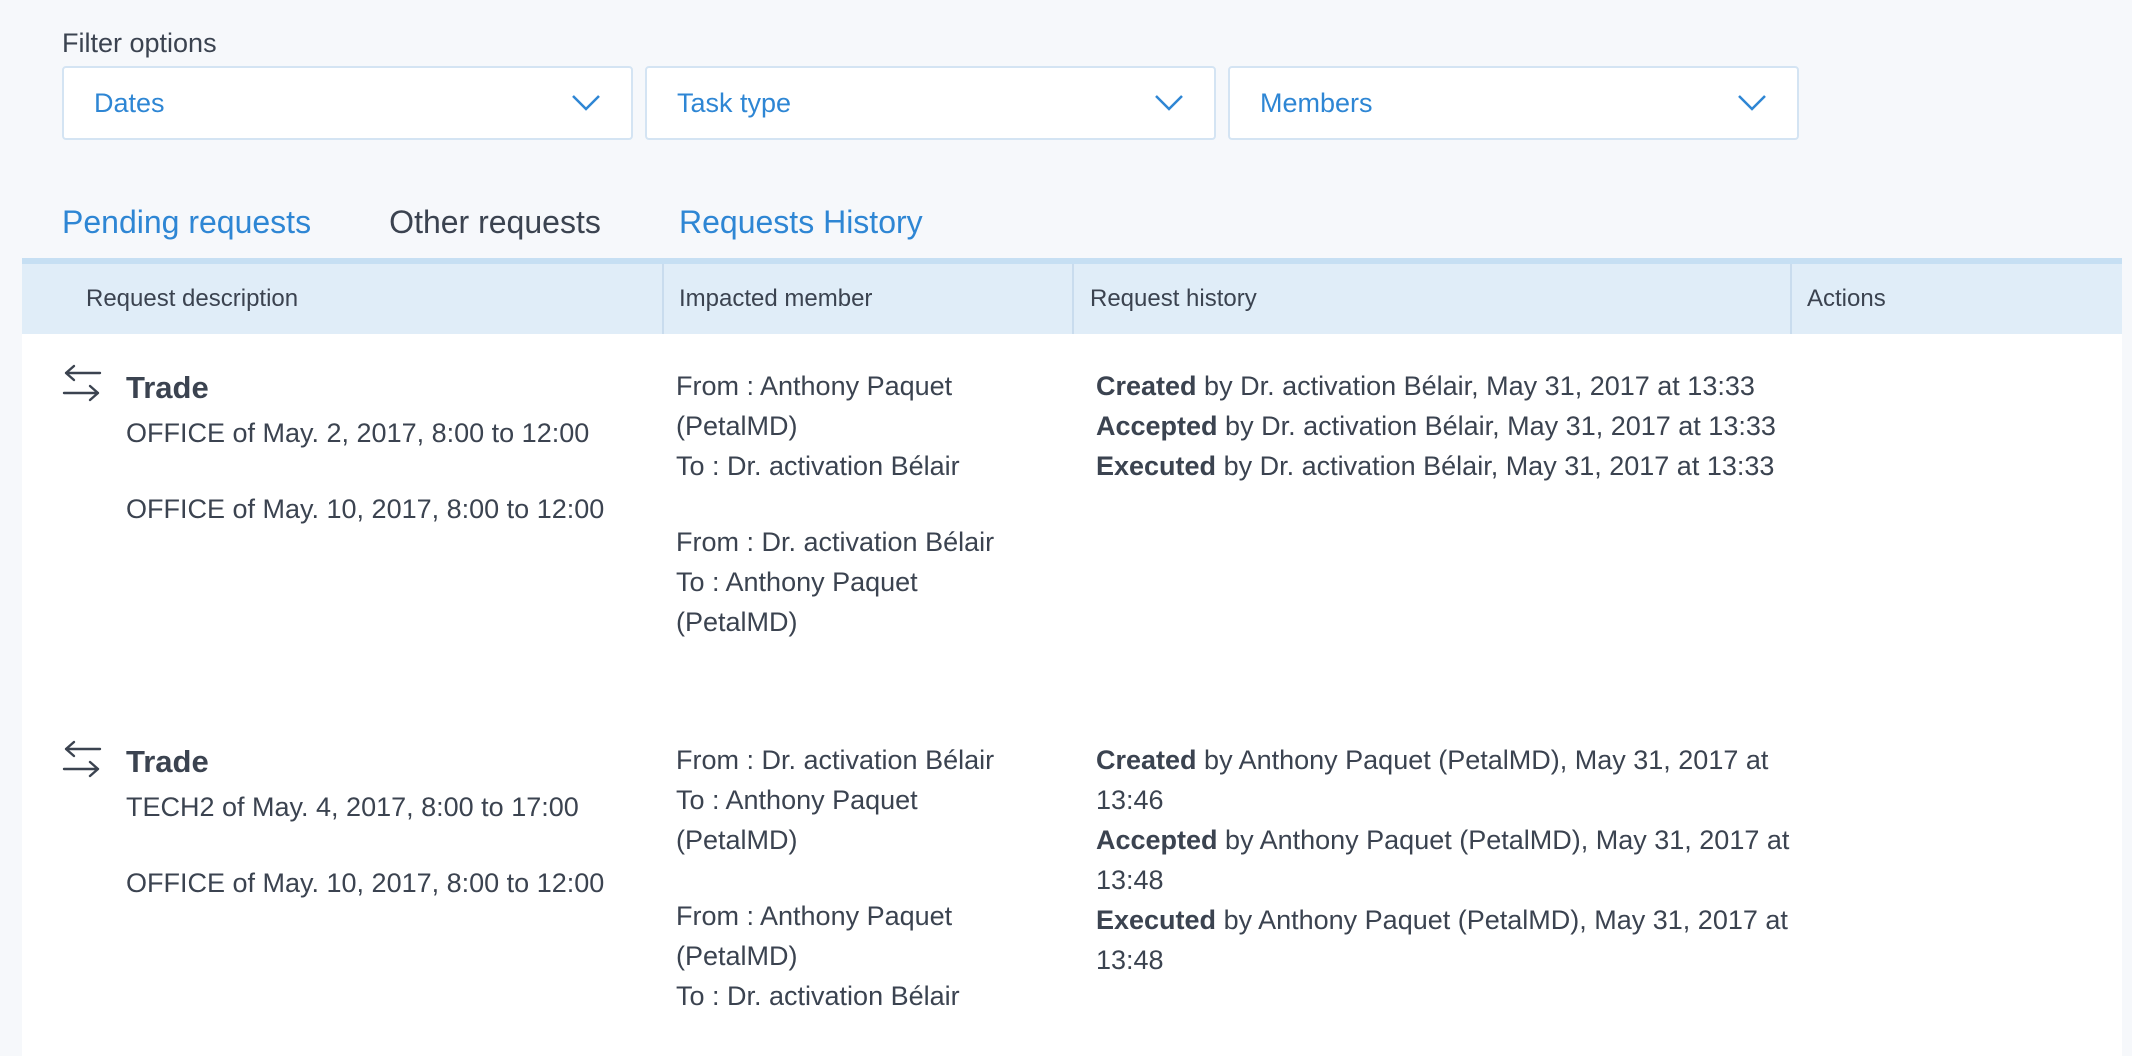 The height and width of the screenshot is (1056, 2132). I want to click on members-dropdown: Members, so click(1513, 103).